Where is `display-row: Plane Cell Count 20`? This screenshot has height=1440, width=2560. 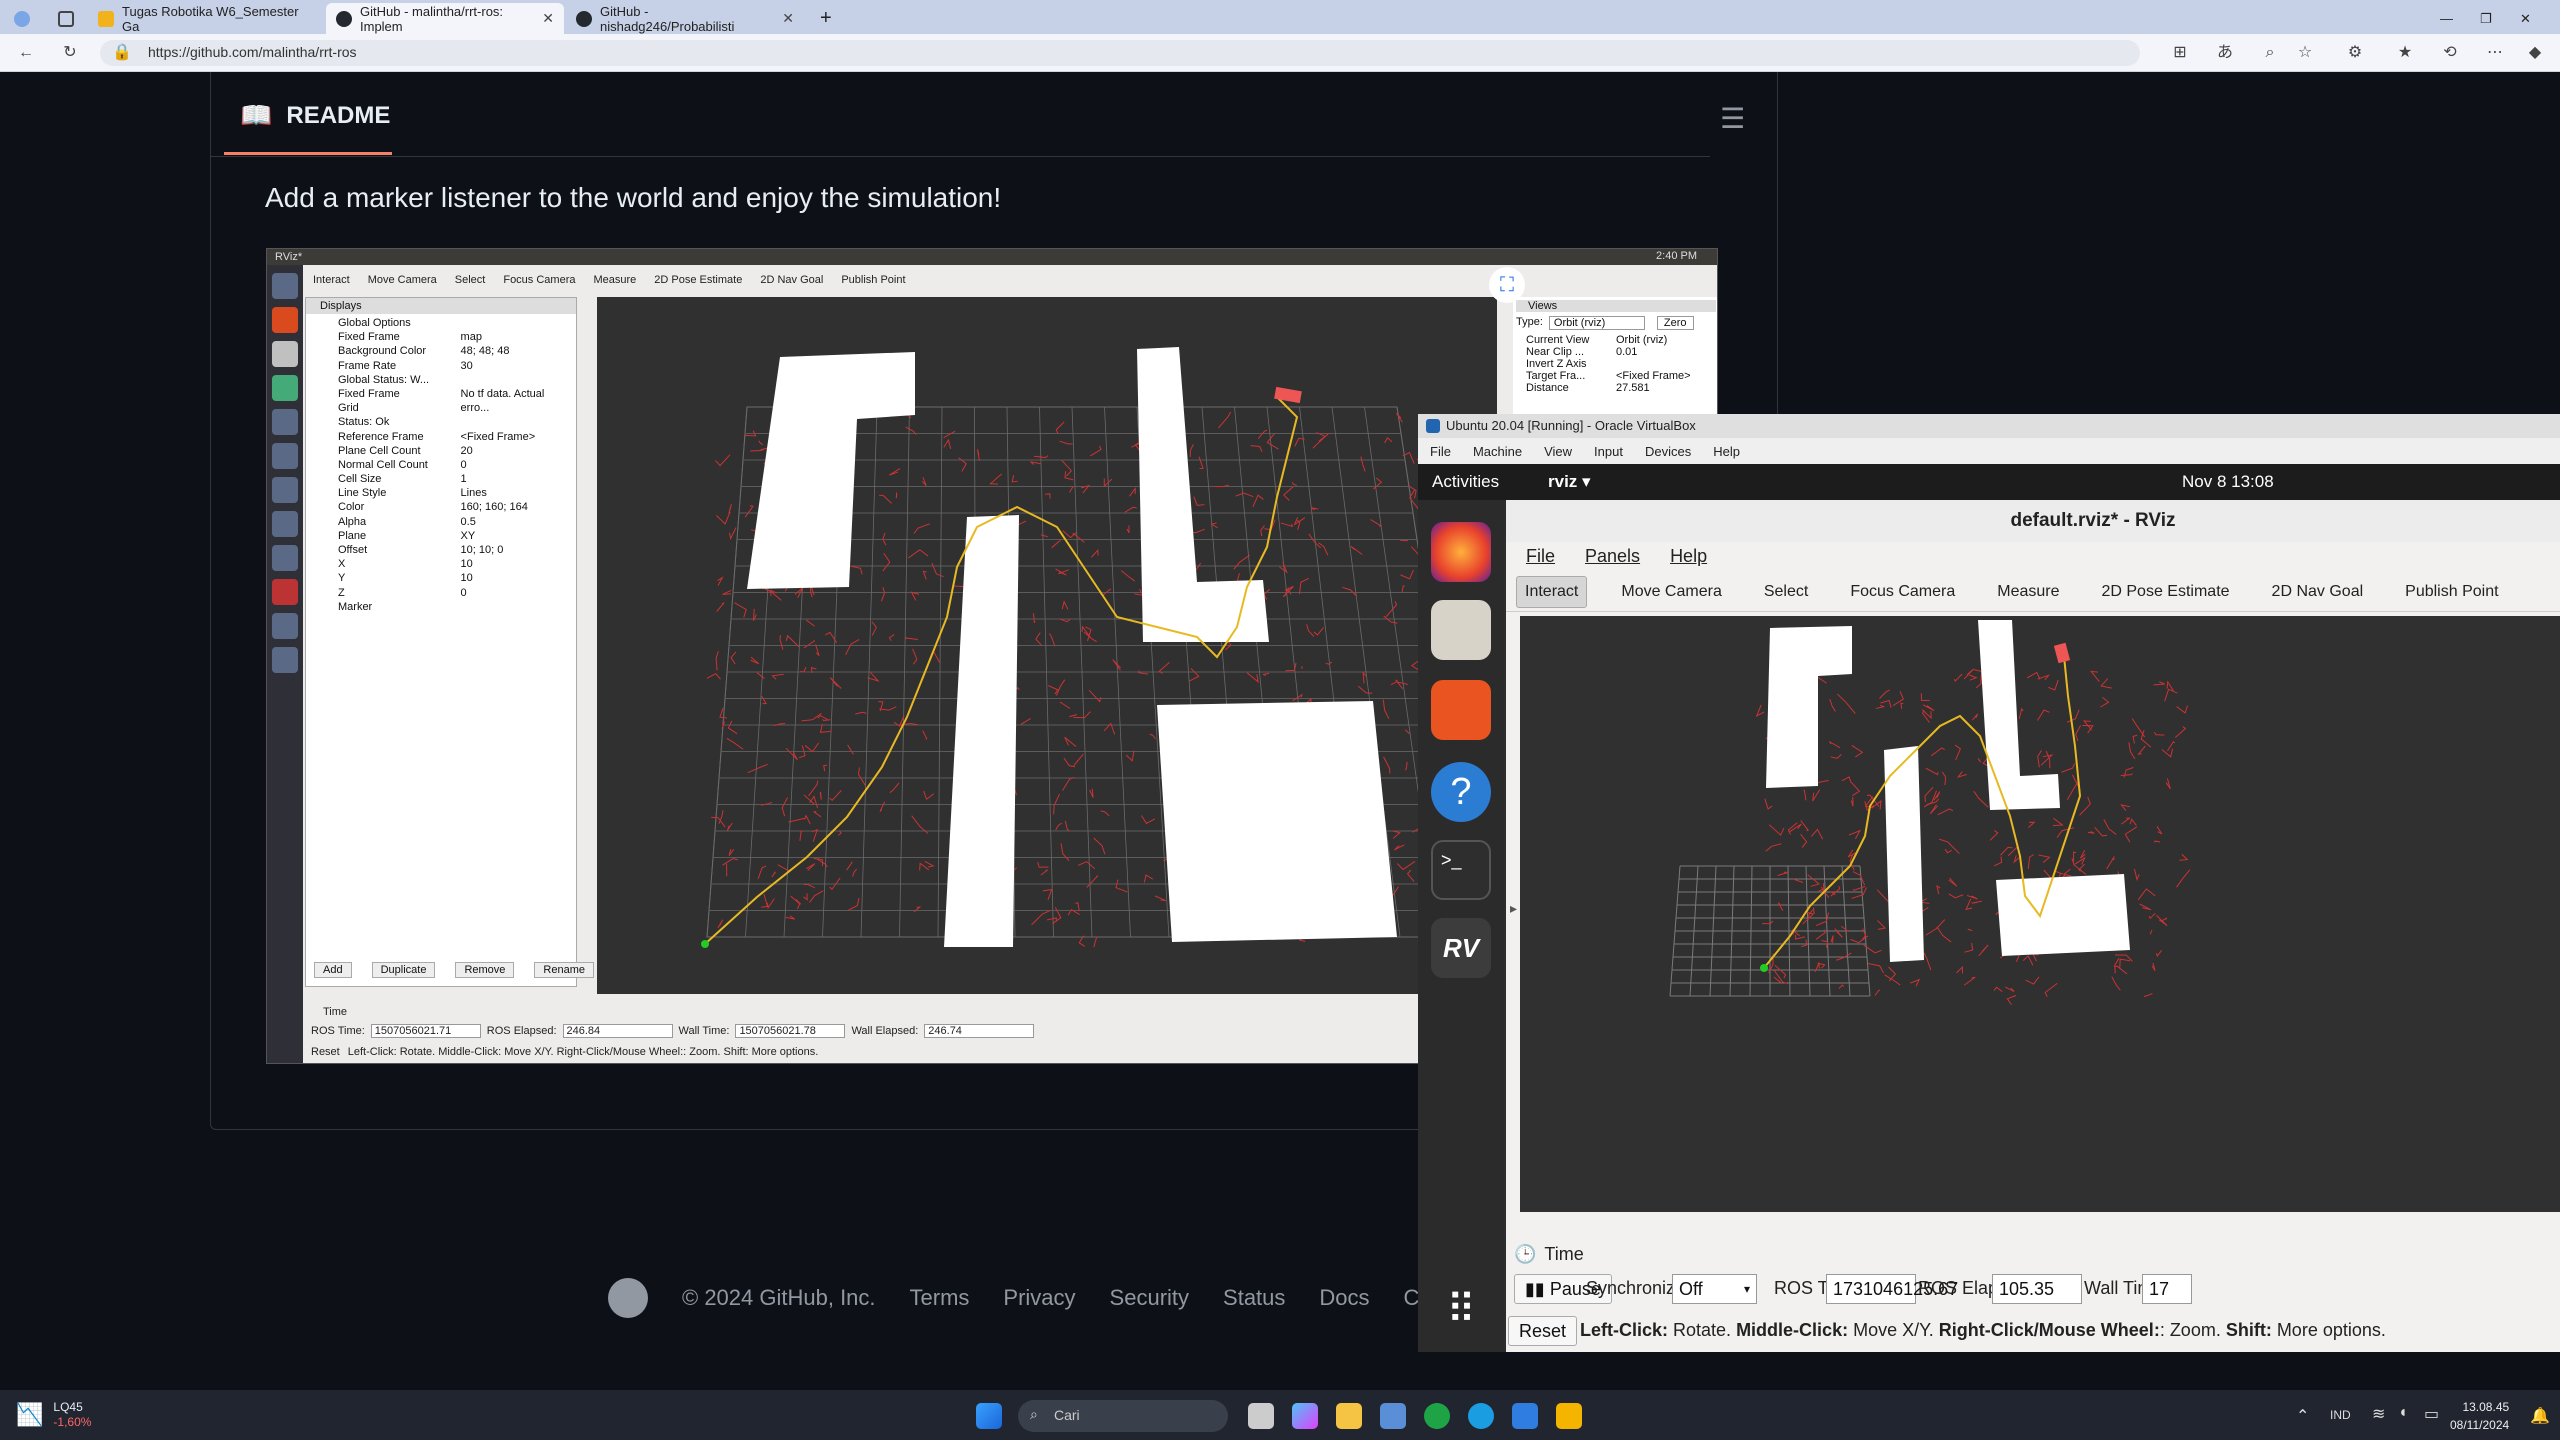
display-row: Plane Cell Count 20 is located at coordinates (457, 451).